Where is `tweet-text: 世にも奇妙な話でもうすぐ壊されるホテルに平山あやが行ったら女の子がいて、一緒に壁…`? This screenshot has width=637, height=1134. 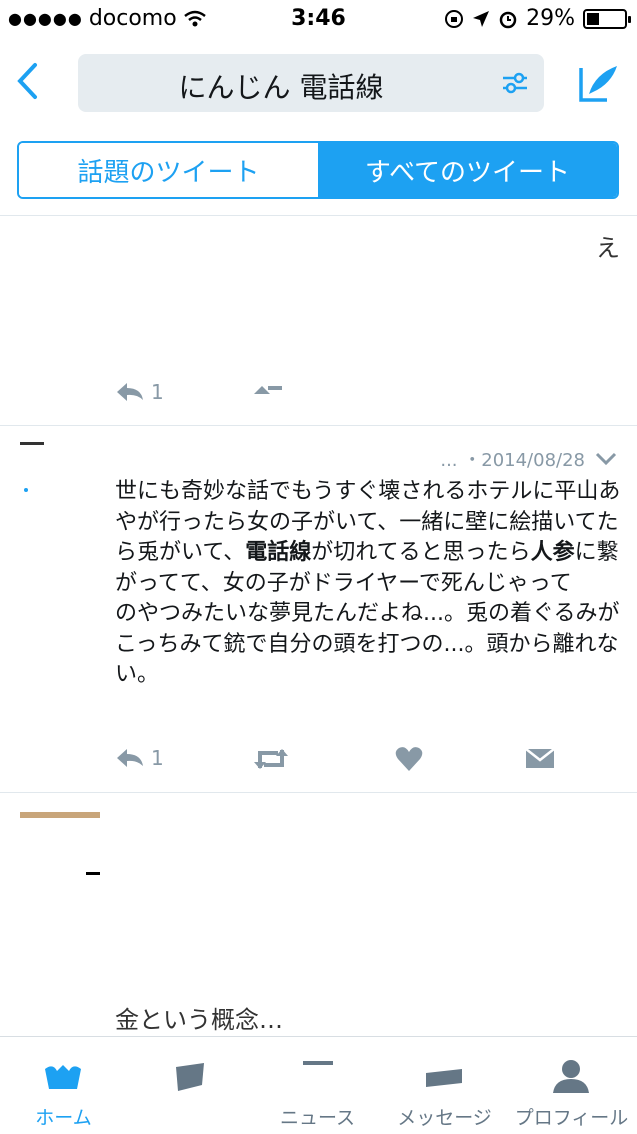 tweet-text: 世にも奇妙な話でもうすぐ壊されるホテルに平山あやが行ったら女の子がいて、一緒に壁… is located at coordinates (368, 583).